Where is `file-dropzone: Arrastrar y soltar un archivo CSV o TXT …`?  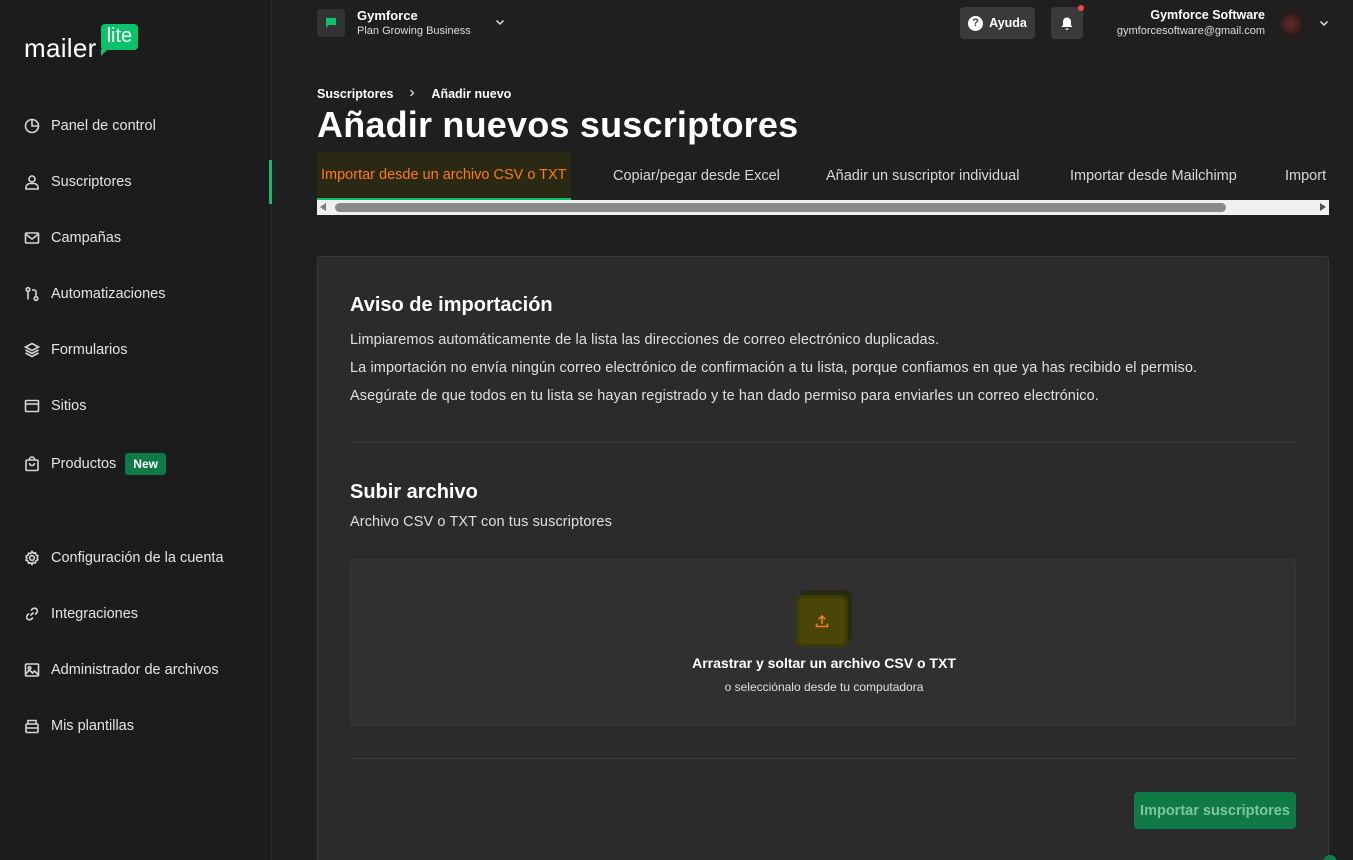 file-dropzone: Arrastrar y soltar un archivo CSV o TXT … is located at coordinates (823, 642).